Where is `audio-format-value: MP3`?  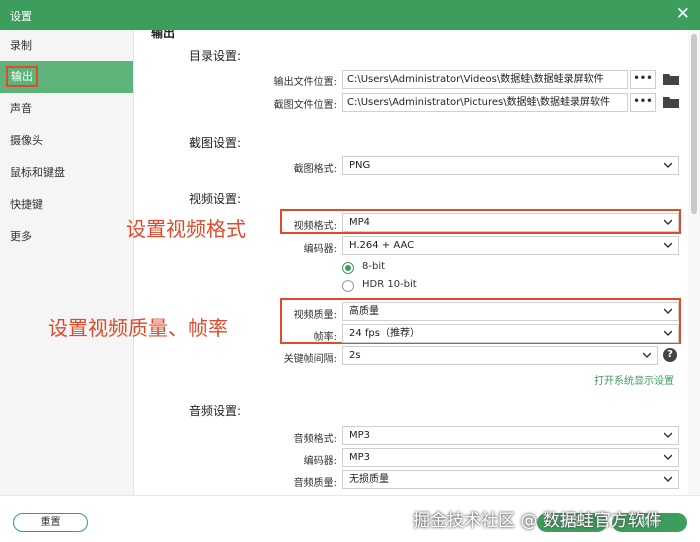 audio-format-value: MP3 is located at coordinates (360, 435).